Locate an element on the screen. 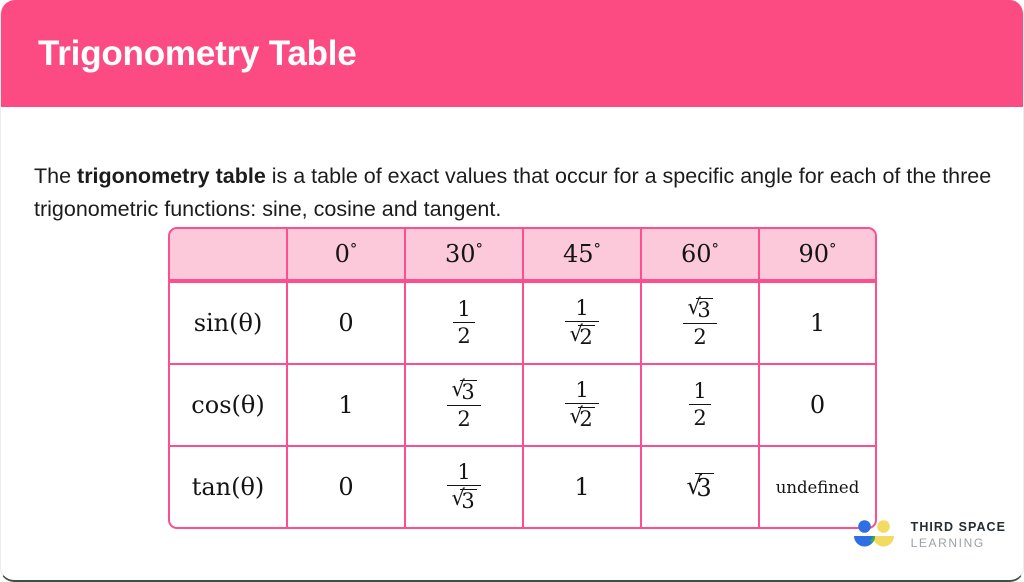 The height and width of the screenshot is (582, 1024). brand-logo: THIRD SPACE LEARNING is located at coordinates (928, 535).